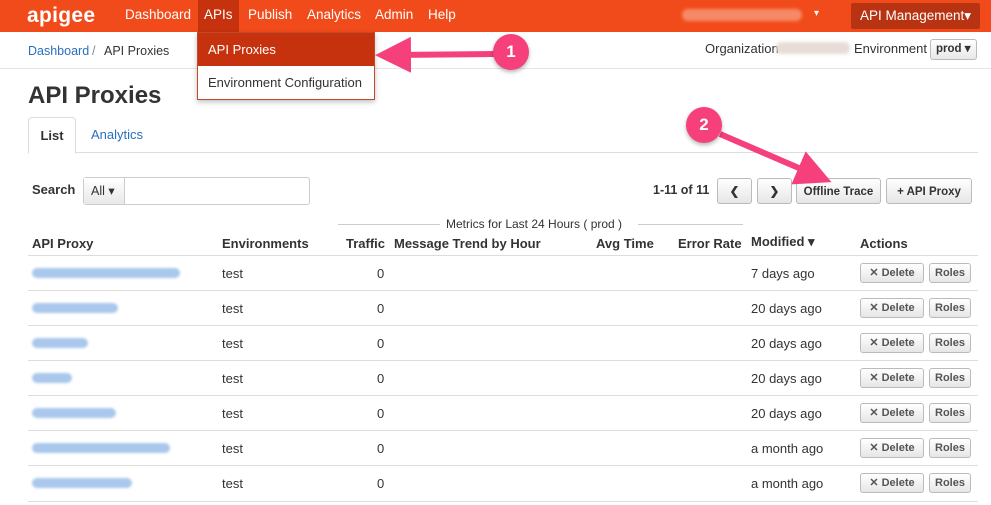 This screenshot has width=991, height=505. I want to click on breadcrumb-current: API Proxies, so click(137, 51).